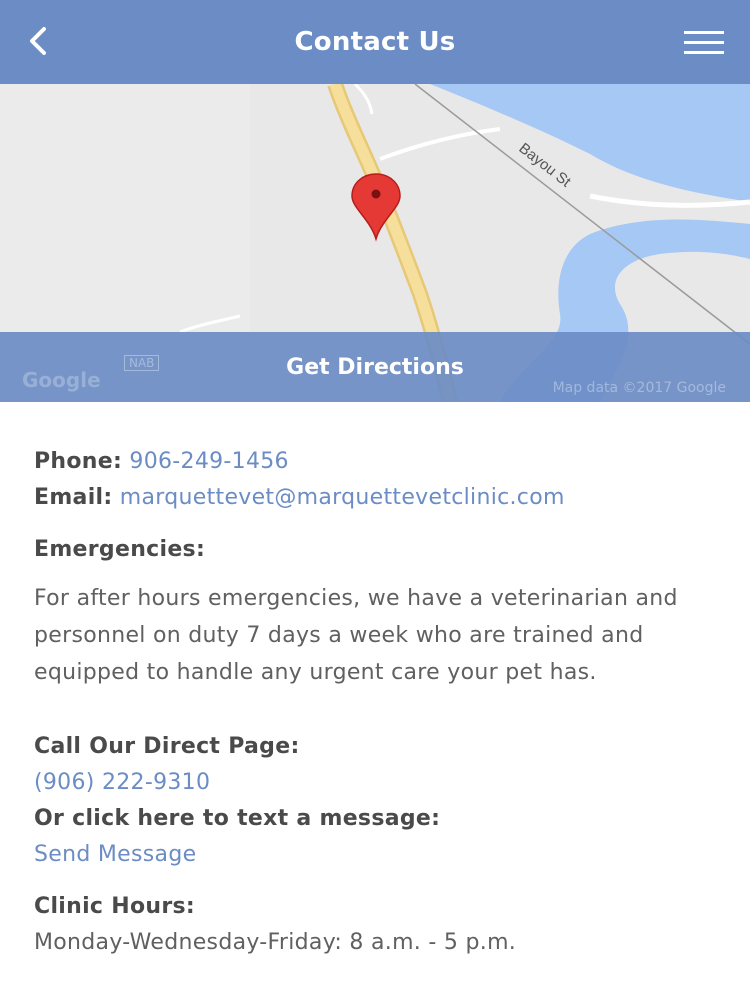 Image resolution: width=750 pixels, height=1000 pixels. Describe the element at coordinates (142, 363) in the screenshot. I see `map-nab-label: NAB` at that location.